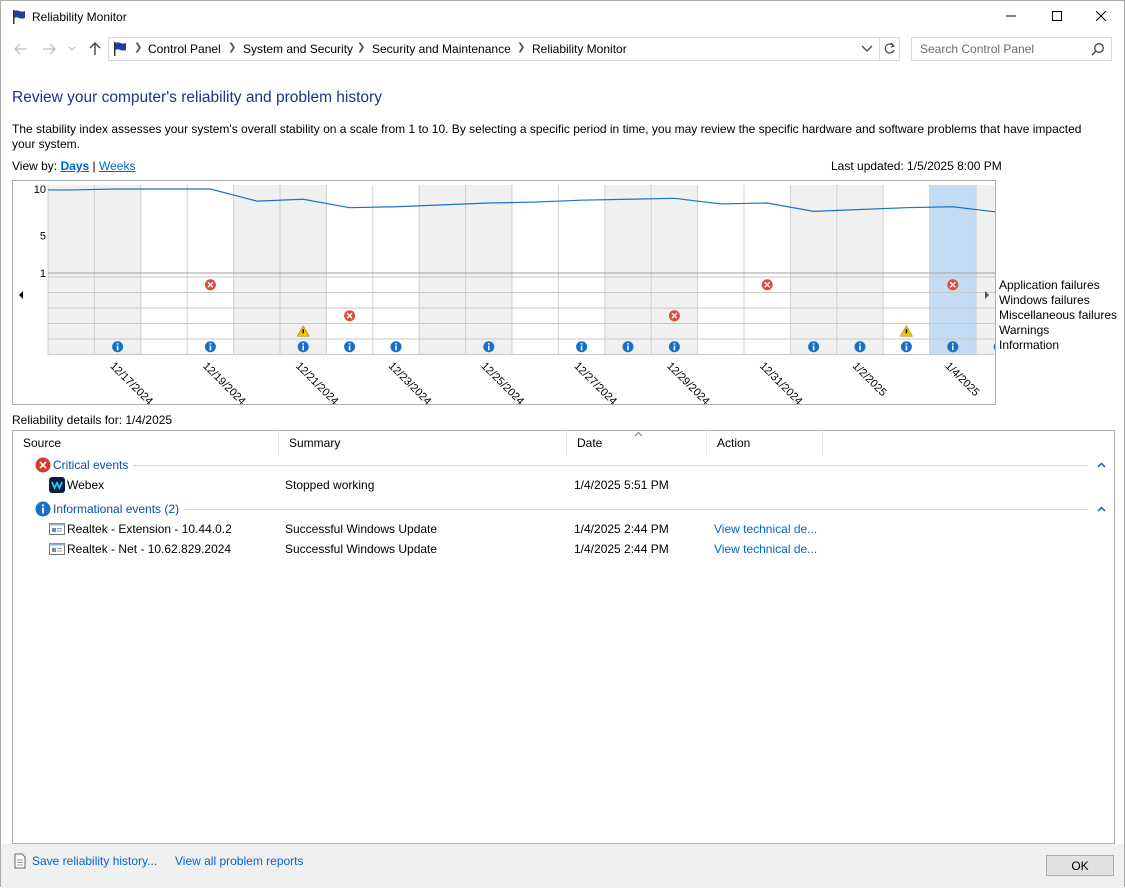  What do you see at coordinates (409, 382) in the screenshot?
I see `date-label: 12/23/2024` at bounding box center [409, 382].